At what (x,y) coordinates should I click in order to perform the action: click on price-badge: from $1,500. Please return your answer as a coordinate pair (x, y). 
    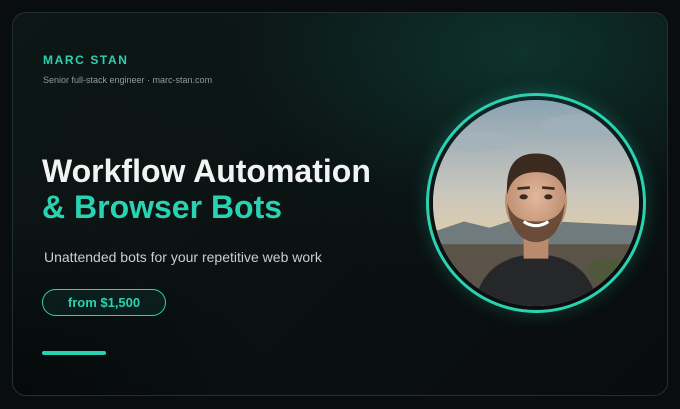
    Looking at the image, I should click on (104, 302).